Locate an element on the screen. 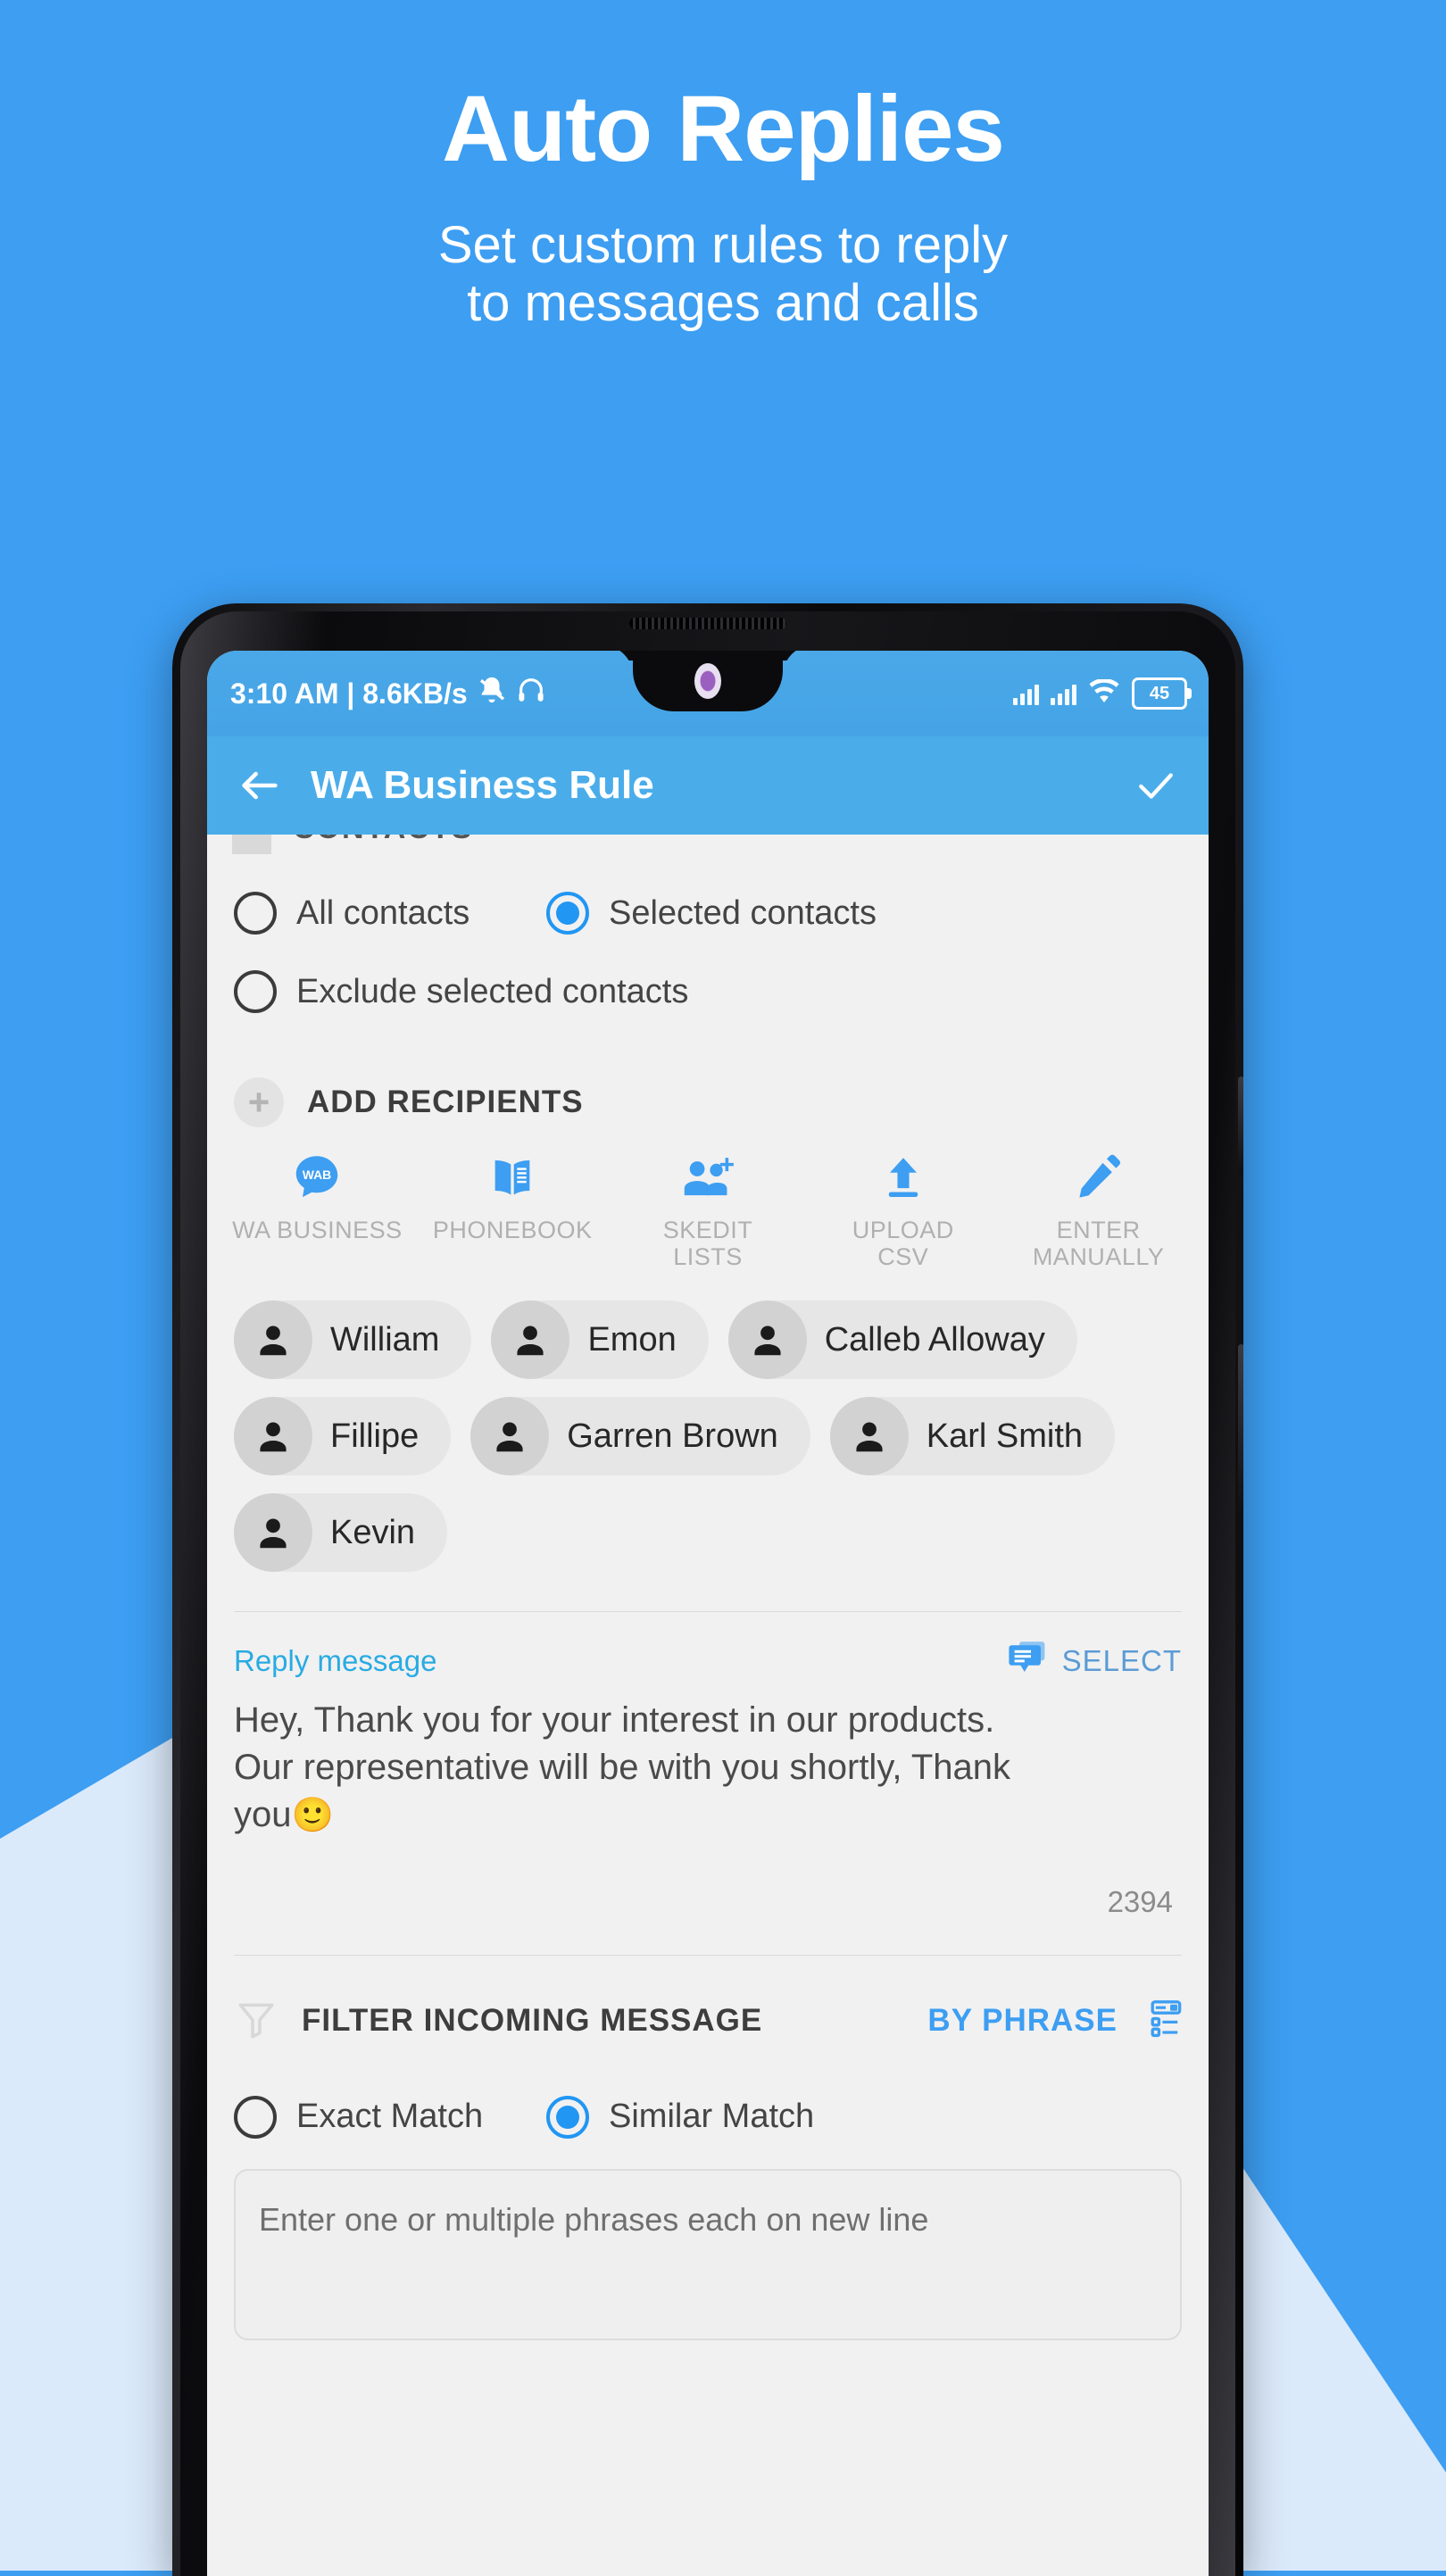 This screenshot has height=2576, width=1446. battery-level-label: 45 is located at coordinates (1159, 693).